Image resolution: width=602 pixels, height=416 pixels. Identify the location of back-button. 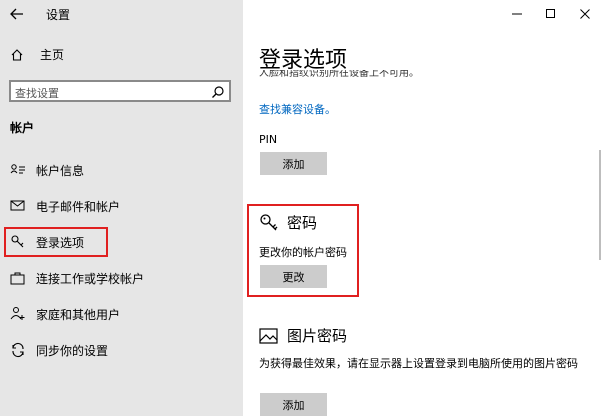
(18, 14).